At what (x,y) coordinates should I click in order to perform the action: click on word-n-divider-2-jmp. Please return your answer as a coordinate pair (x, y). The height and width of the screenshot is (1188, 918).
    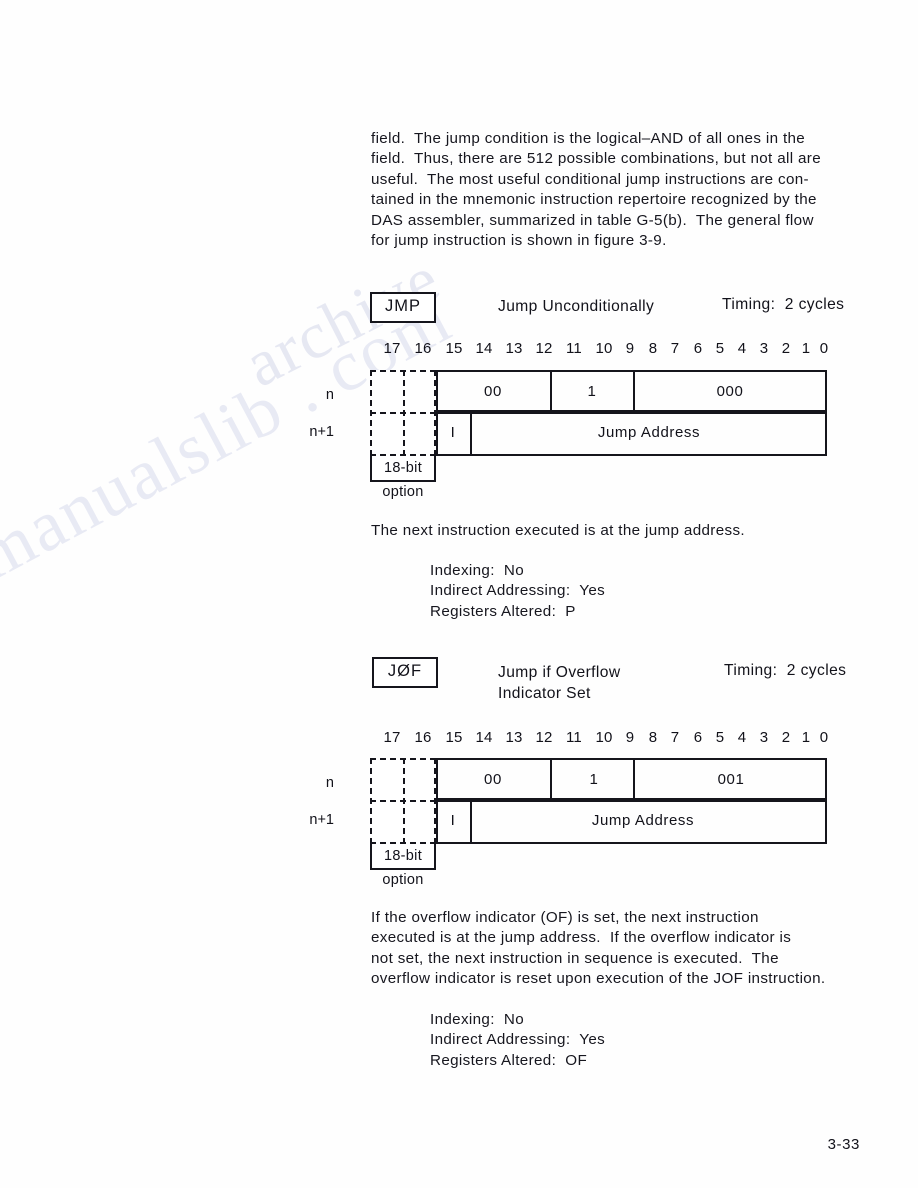
    Looking at the image, I should click on (634, 391).